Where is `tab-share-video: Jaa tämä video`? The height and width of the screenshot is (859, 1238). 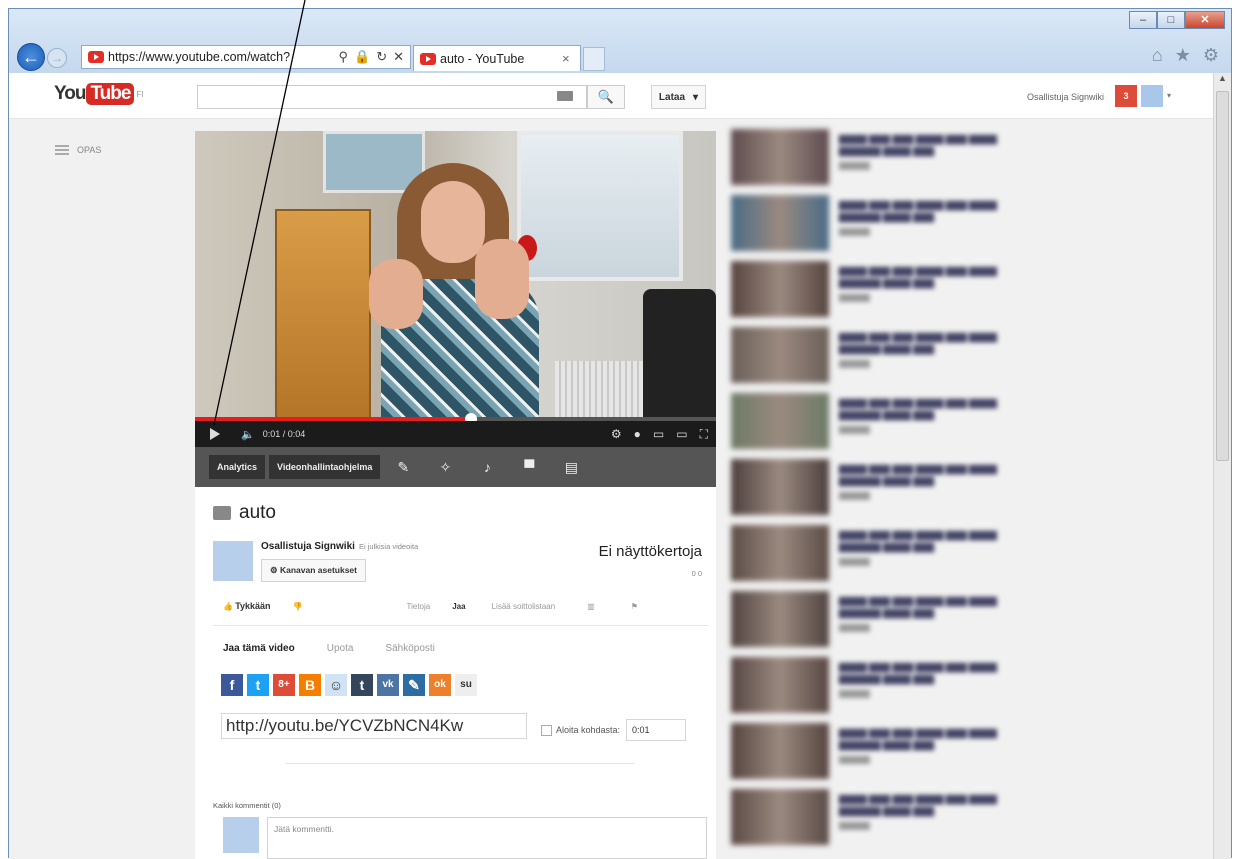 tab-share-video: Jaa tämä video is located at coordinates (259, 648).